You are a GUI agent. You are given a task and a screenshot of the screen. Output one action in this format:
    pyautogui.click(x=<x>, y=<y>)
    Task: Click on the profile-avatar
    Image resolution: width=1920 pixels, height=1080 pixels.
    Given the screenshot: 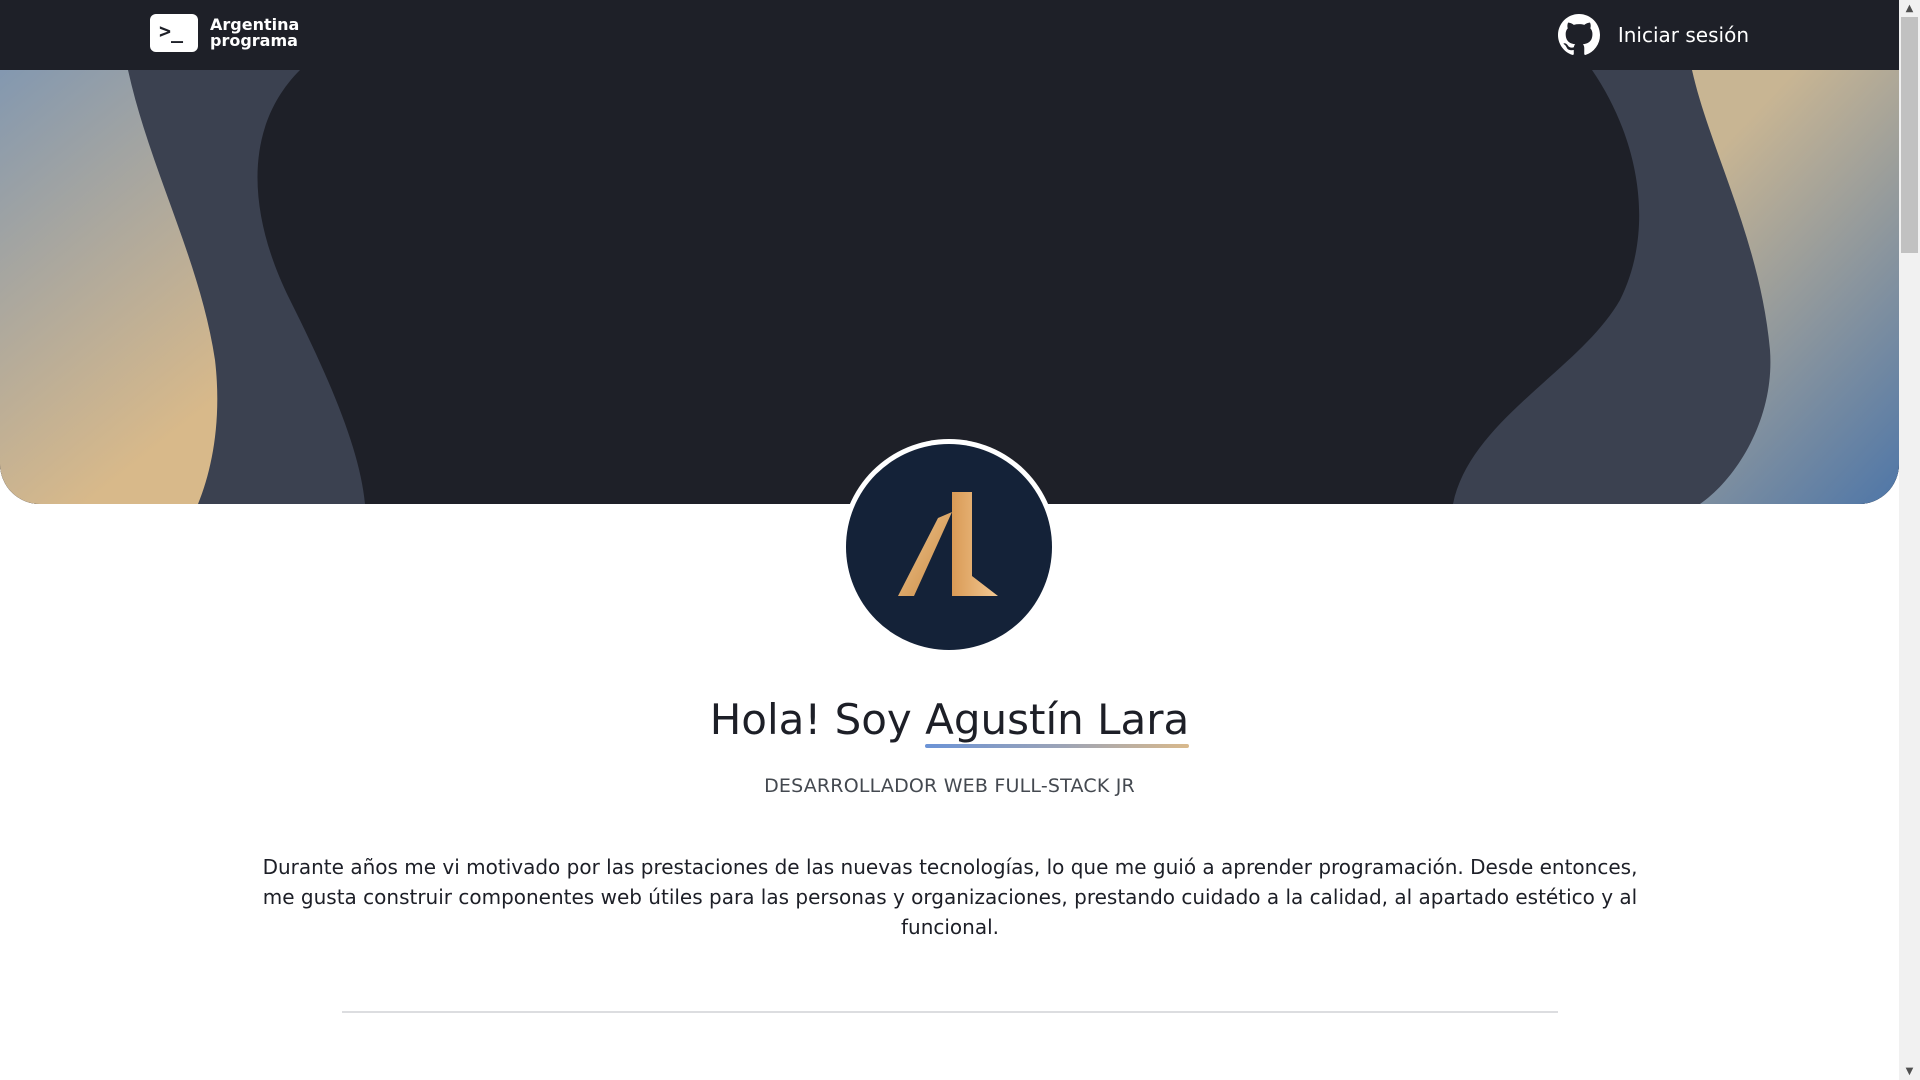 What is the action you would take?
    pyautogui.click(x=949, y=547)
    